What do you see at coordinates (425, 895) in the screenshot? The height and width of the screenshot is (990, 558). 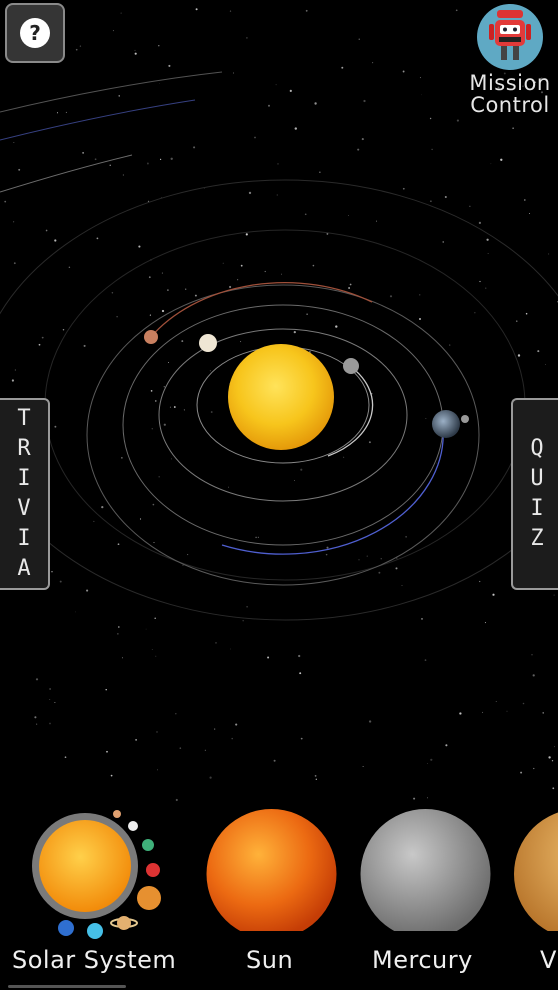 I see `carousel-item-mercury: Mercury` at bounding box center [425, 895].